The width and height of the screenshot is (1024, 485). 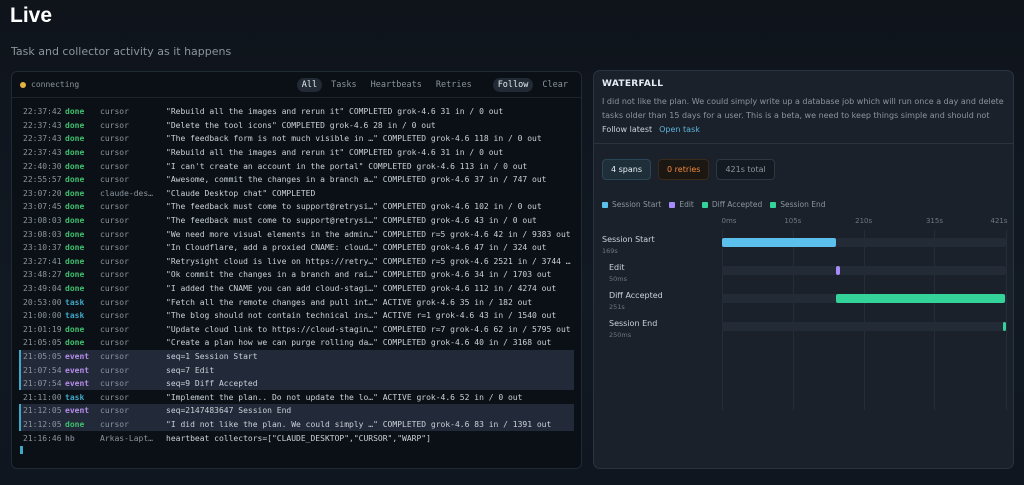 What do you see at coordinates (627, 129) in the screenshot?
I see `follow-latest-link: Follow latest` at bounding box center [627, 129].